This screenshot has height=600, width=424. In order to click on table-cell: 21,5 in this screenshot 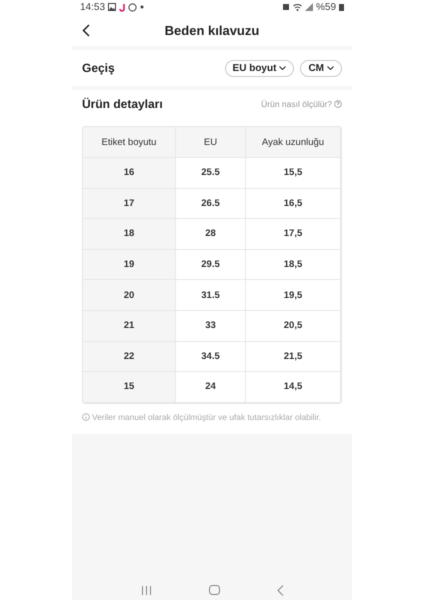, I will do `click(293, 357)`.